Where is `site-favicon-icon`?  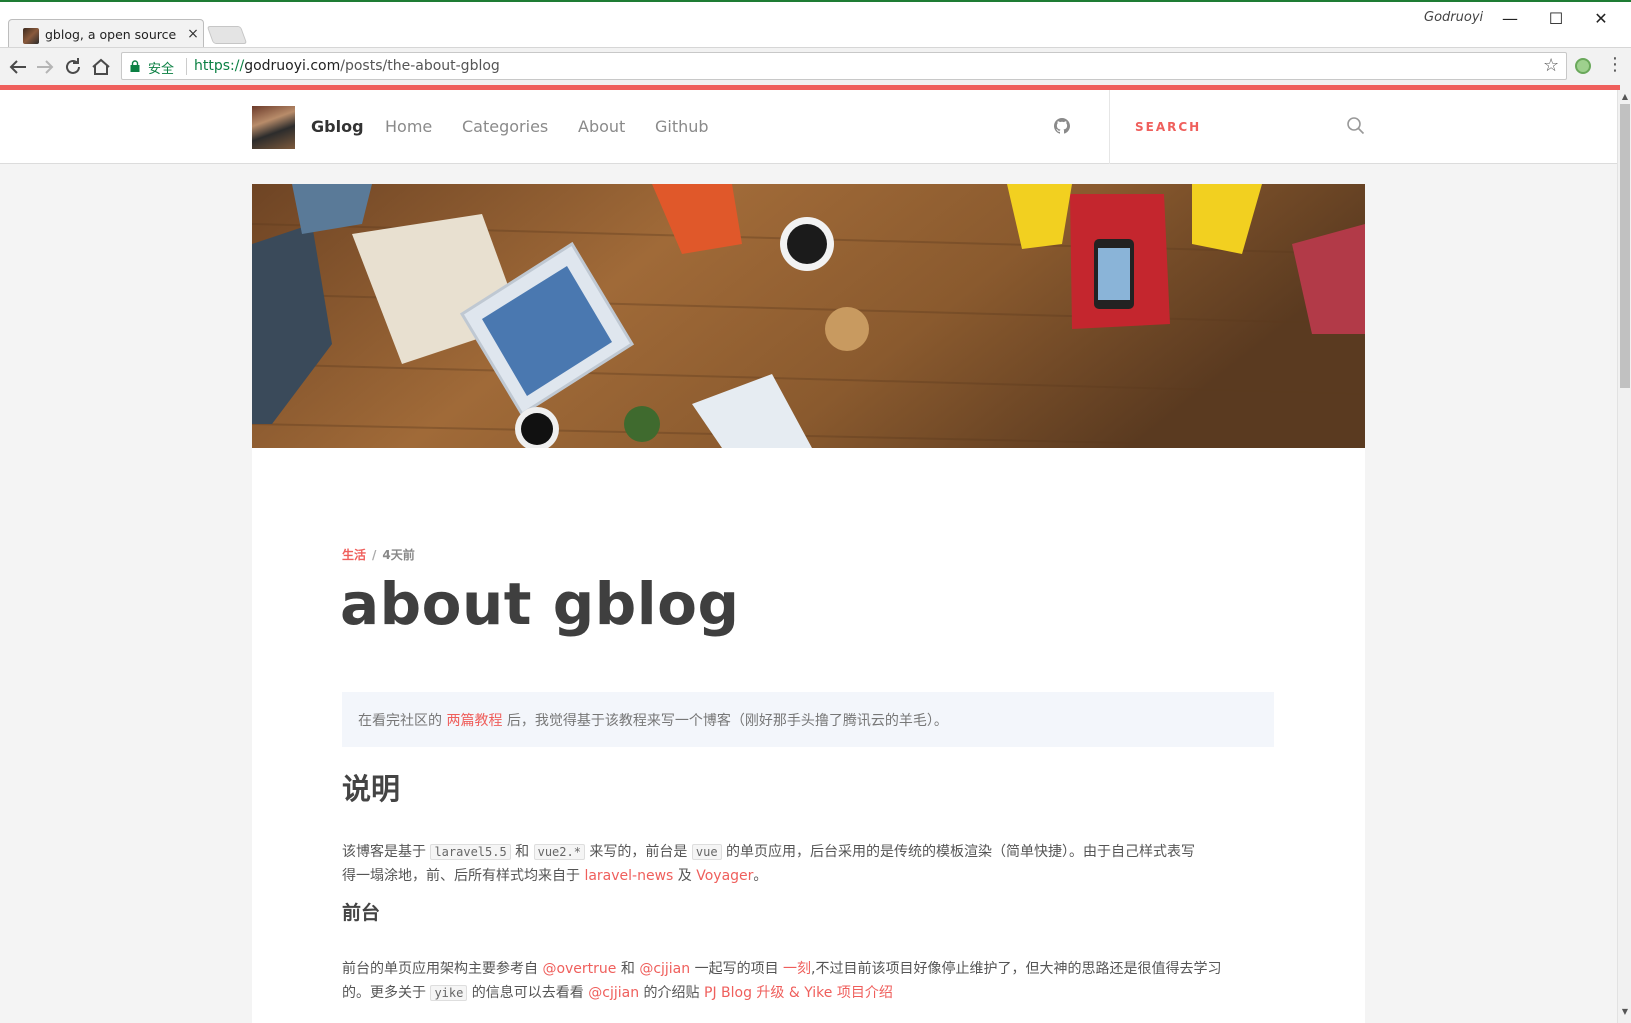
site-favicon-icon is located at coordinates (31, 36).